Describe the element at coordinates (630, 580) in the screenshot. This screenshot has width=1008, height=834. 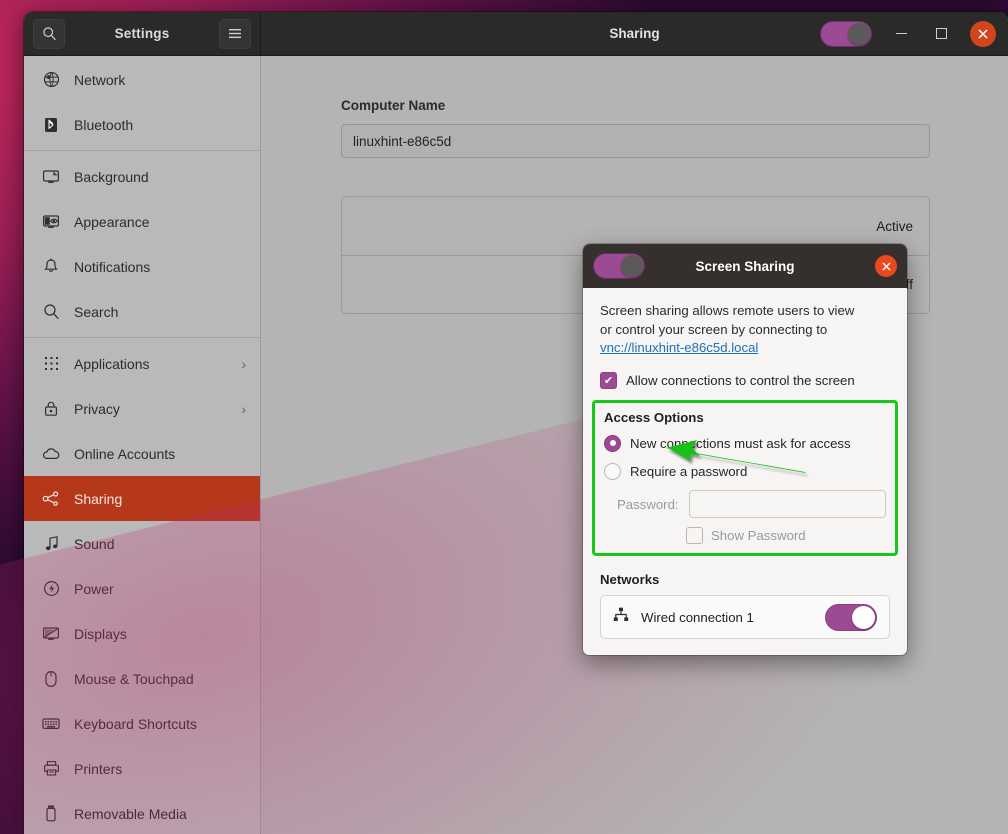
I see `networks-title: Networks` at that location.